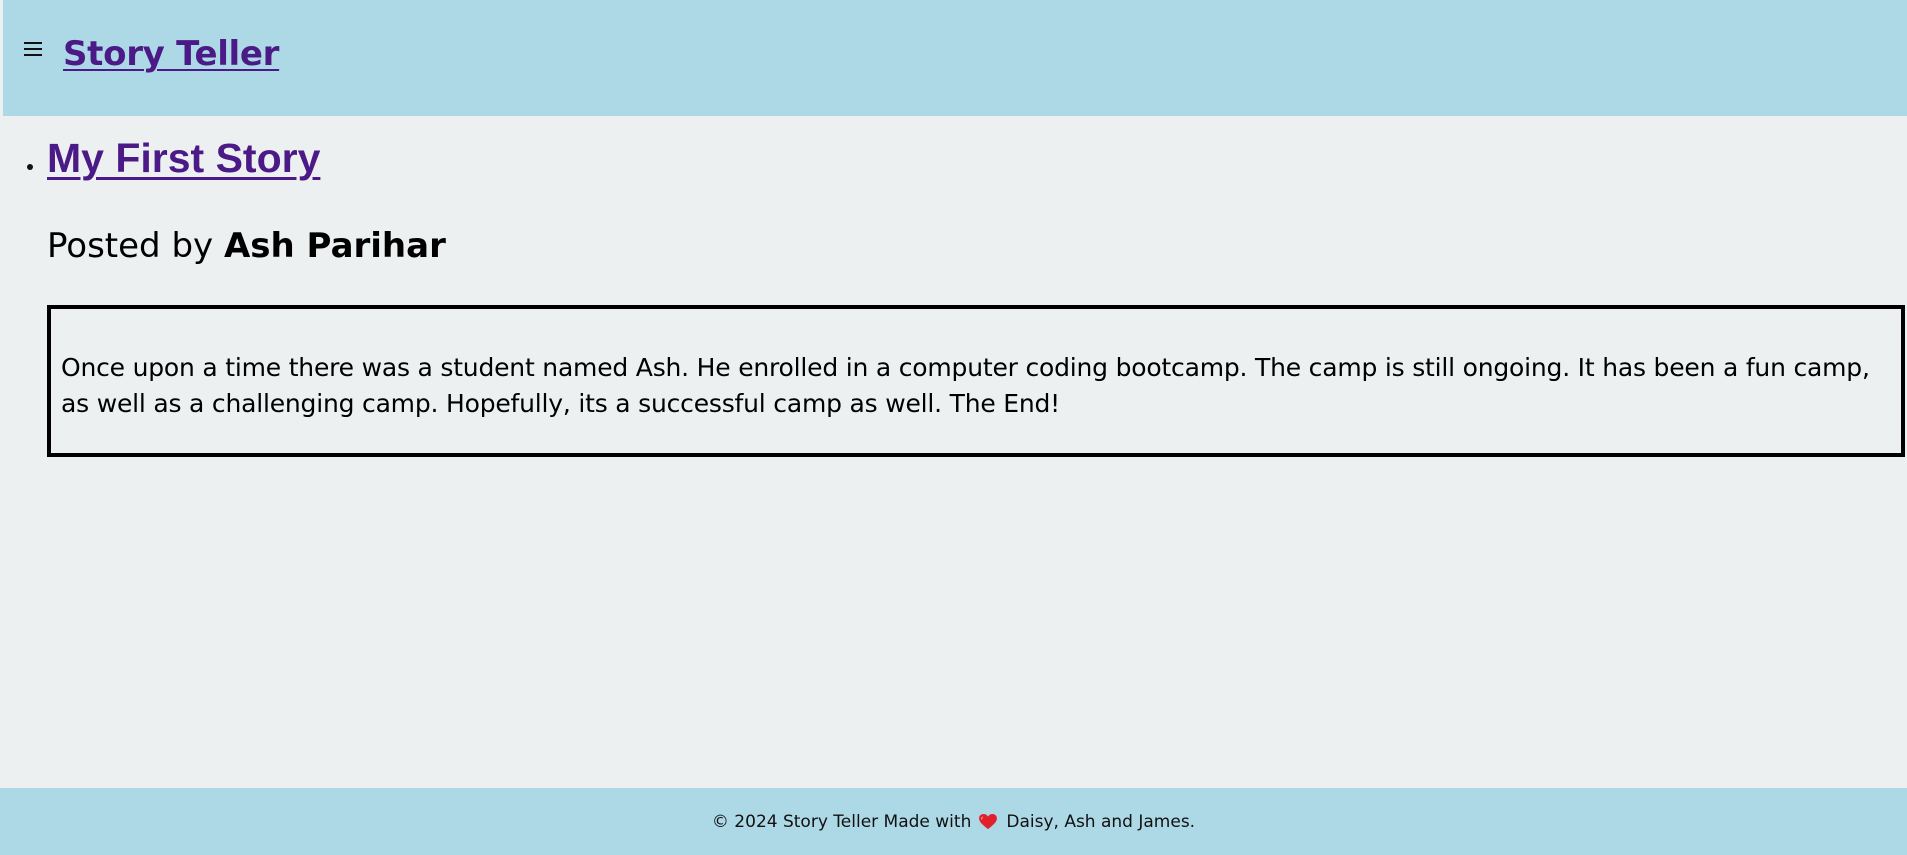 Image resolution: width=1907 pixels, height=855 pixels. Describe the element at coordinates (130, 246) in the screenshot. I see `posted-by-label: Posted by` at that location.